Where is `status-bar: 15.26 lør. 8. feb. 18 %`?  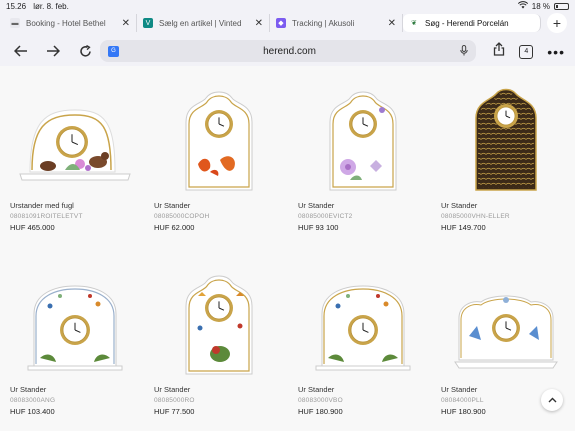
status-bar: 15.26 lør. 8. feb. 18 % is located at coordinates (287, 6).